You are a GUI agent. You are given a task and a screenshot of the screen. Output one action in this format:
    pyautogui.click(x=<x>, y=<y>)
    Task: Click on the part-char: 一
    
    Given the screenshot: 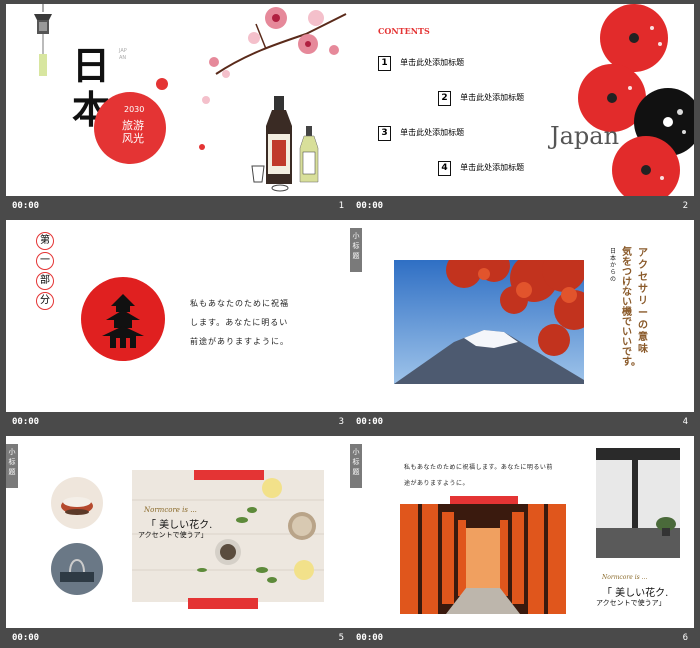 What is the action you would take?
    pyautogui.click(x=45, y=261)
    